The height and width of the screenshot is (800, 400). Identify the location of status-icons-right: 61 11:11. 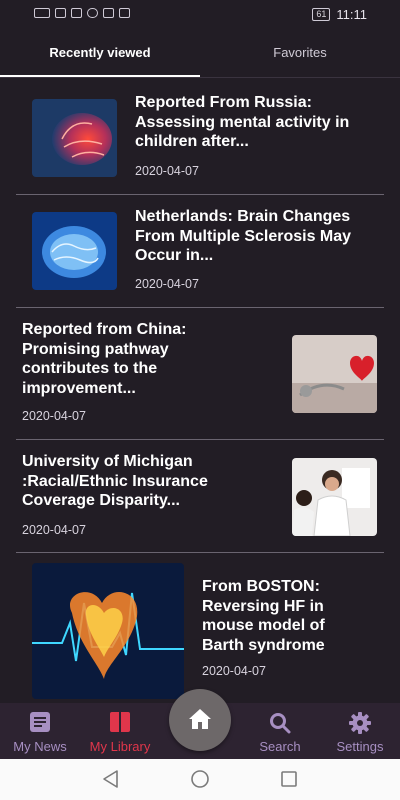
(339, 14).